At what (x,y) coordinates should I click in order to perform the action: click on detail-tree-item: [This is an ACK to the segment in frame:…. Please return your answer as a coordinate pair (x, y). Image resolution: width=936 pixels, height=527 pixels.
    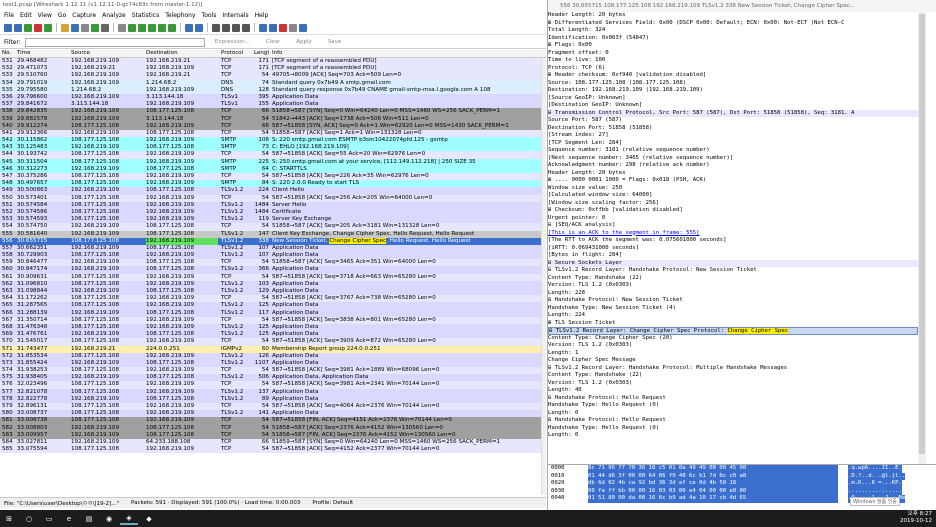
    Looking at the image, I should click on (733, 234).